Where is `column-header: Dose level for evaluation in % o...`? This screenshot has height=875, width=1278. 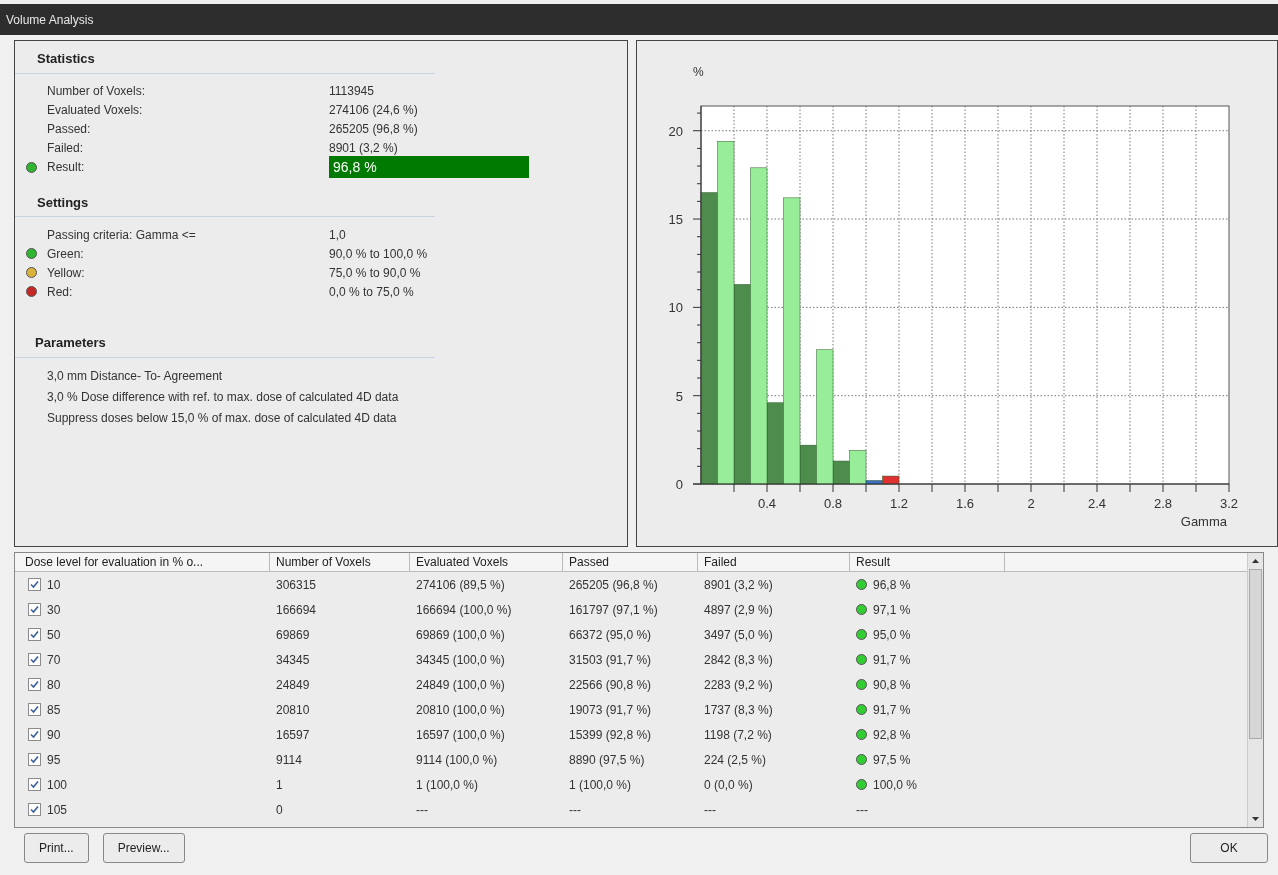 column-header: Dose level for evaluation in % o... is located at coordinates (142, 562).